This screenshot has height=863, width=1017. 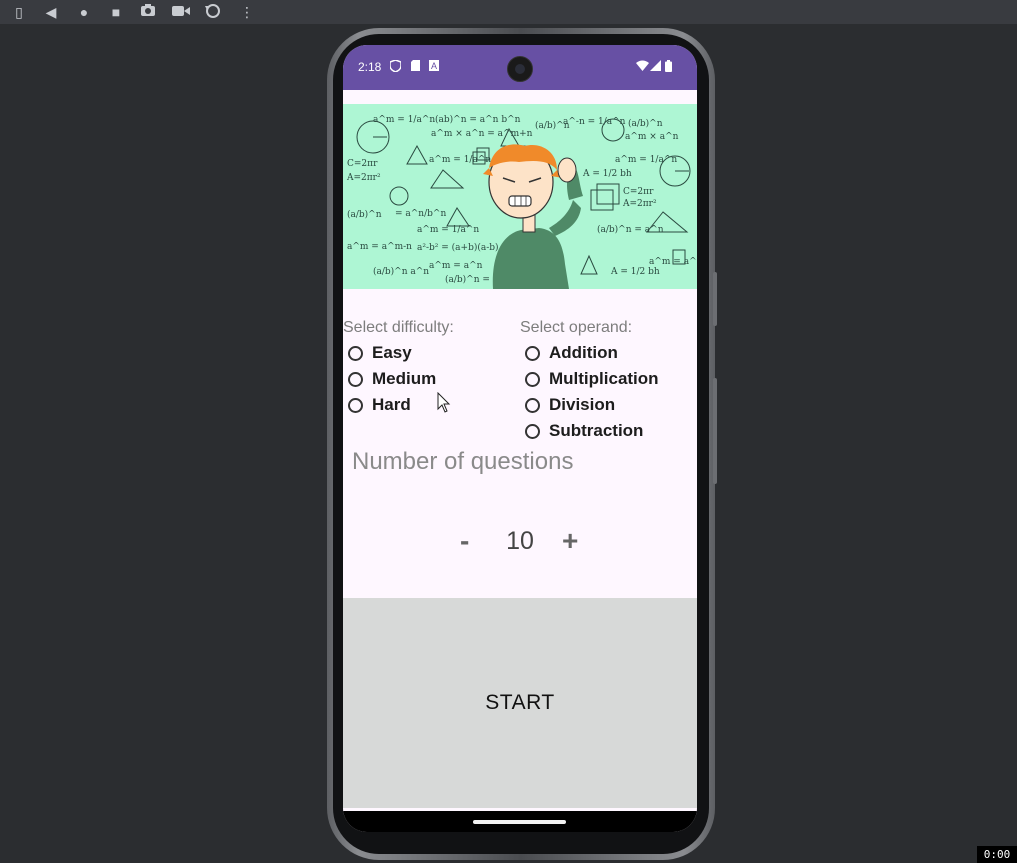 I want to click on radio-label-division: Division, so click(x=582, y=404).